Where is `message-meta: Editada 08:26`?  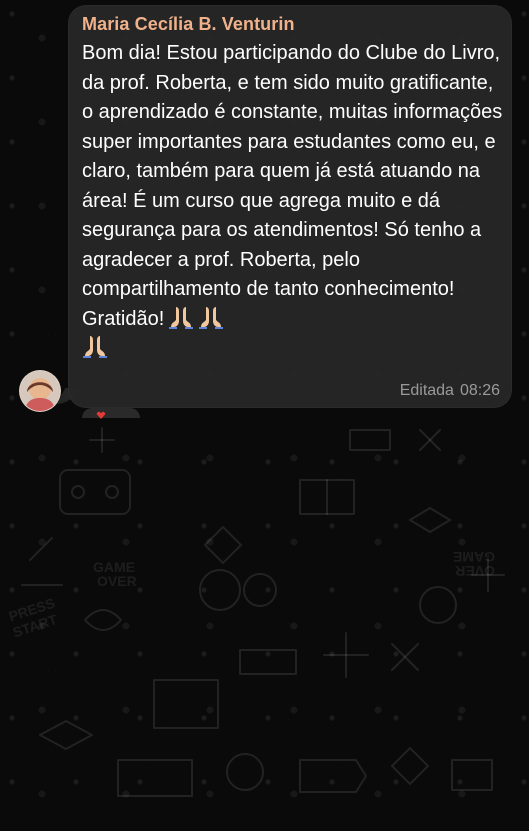
message-meta: Editada 08:26 is located at coordinates (450, 391).